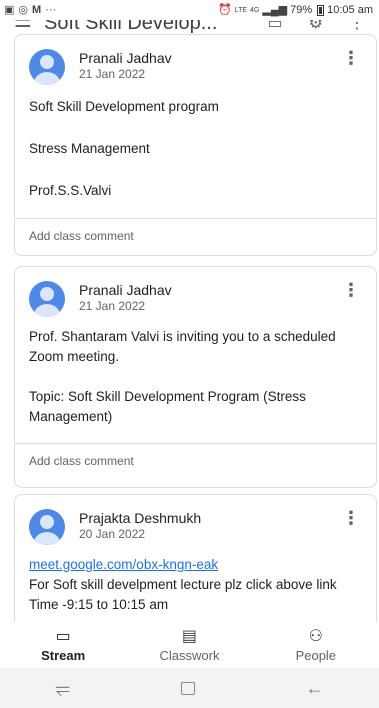 The height and width of the screenshot is (708, 379). Describe the element at coordinates (275, 9) in the screenshot. I see `signal-icon: ▂▄▆` at that location.